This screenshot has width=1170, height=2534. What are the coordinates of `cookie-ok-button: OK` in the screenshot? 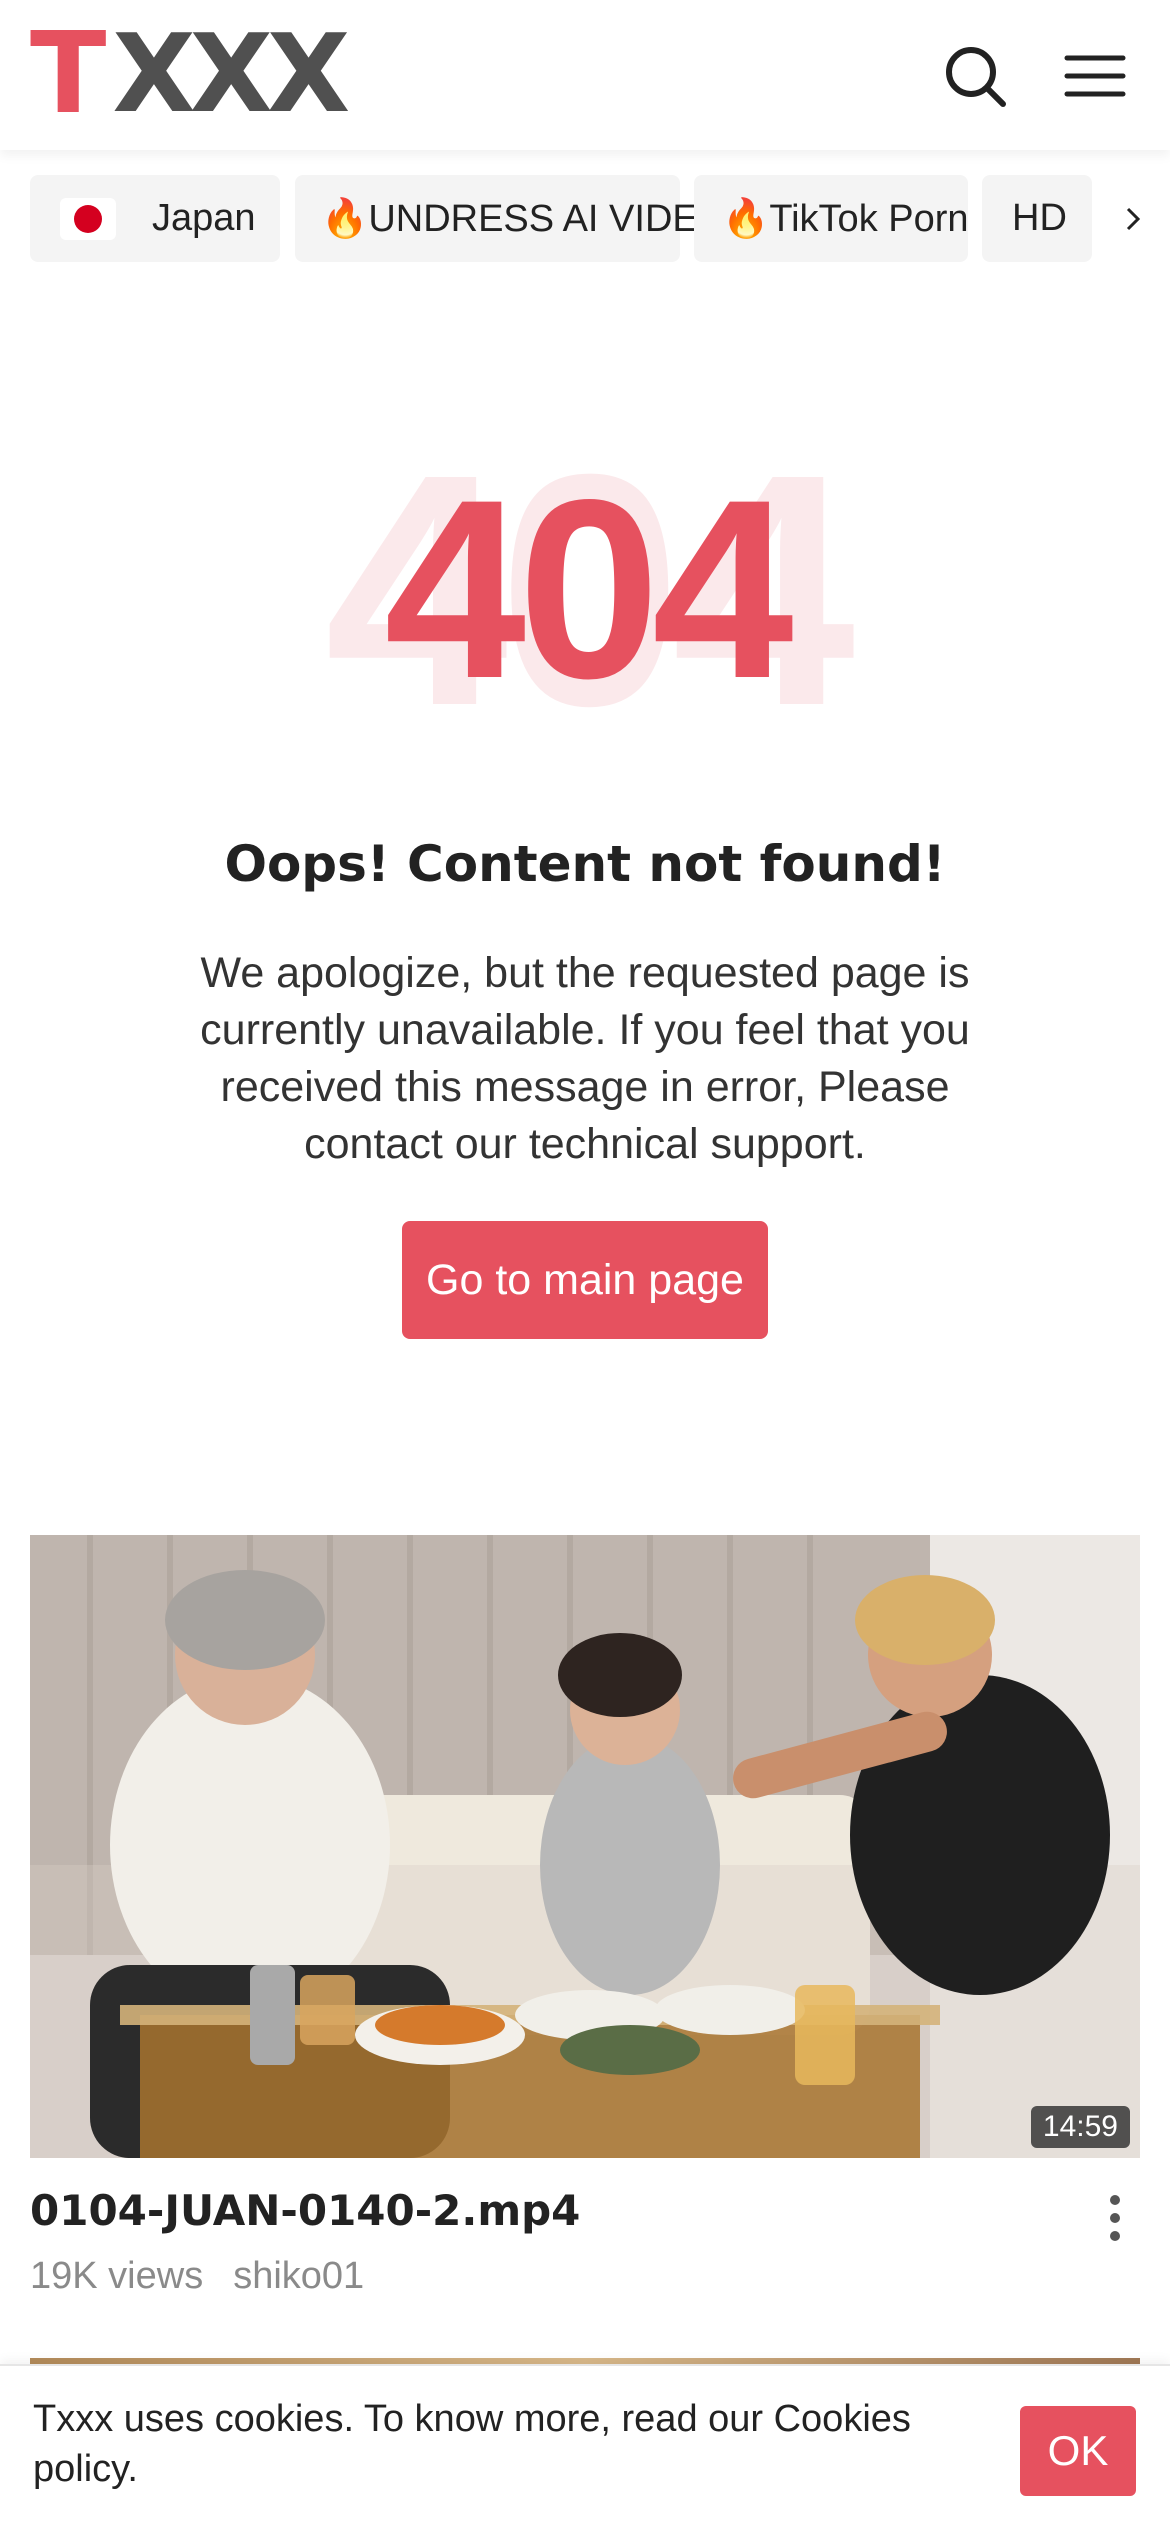 It's located at (1078, 2451).